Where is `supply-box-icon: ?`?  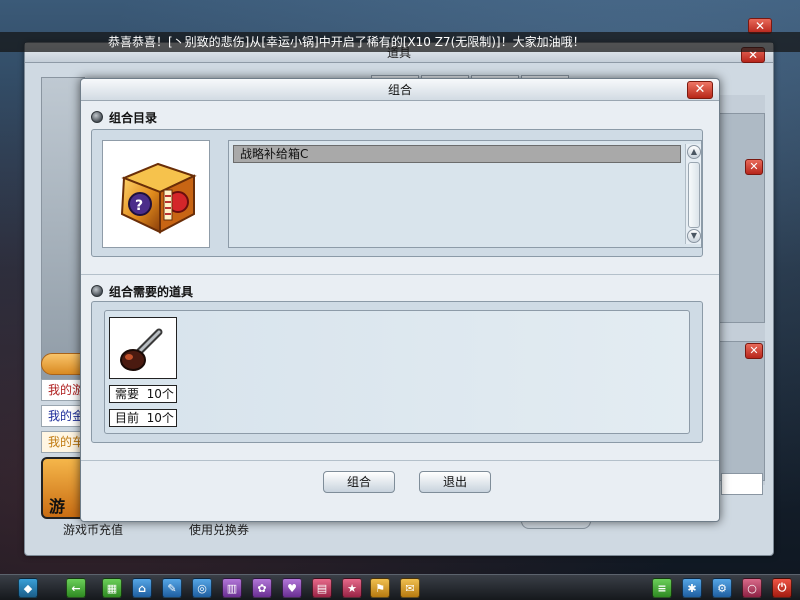 supply-box-icon: ? is located at coordinates (158, 198).